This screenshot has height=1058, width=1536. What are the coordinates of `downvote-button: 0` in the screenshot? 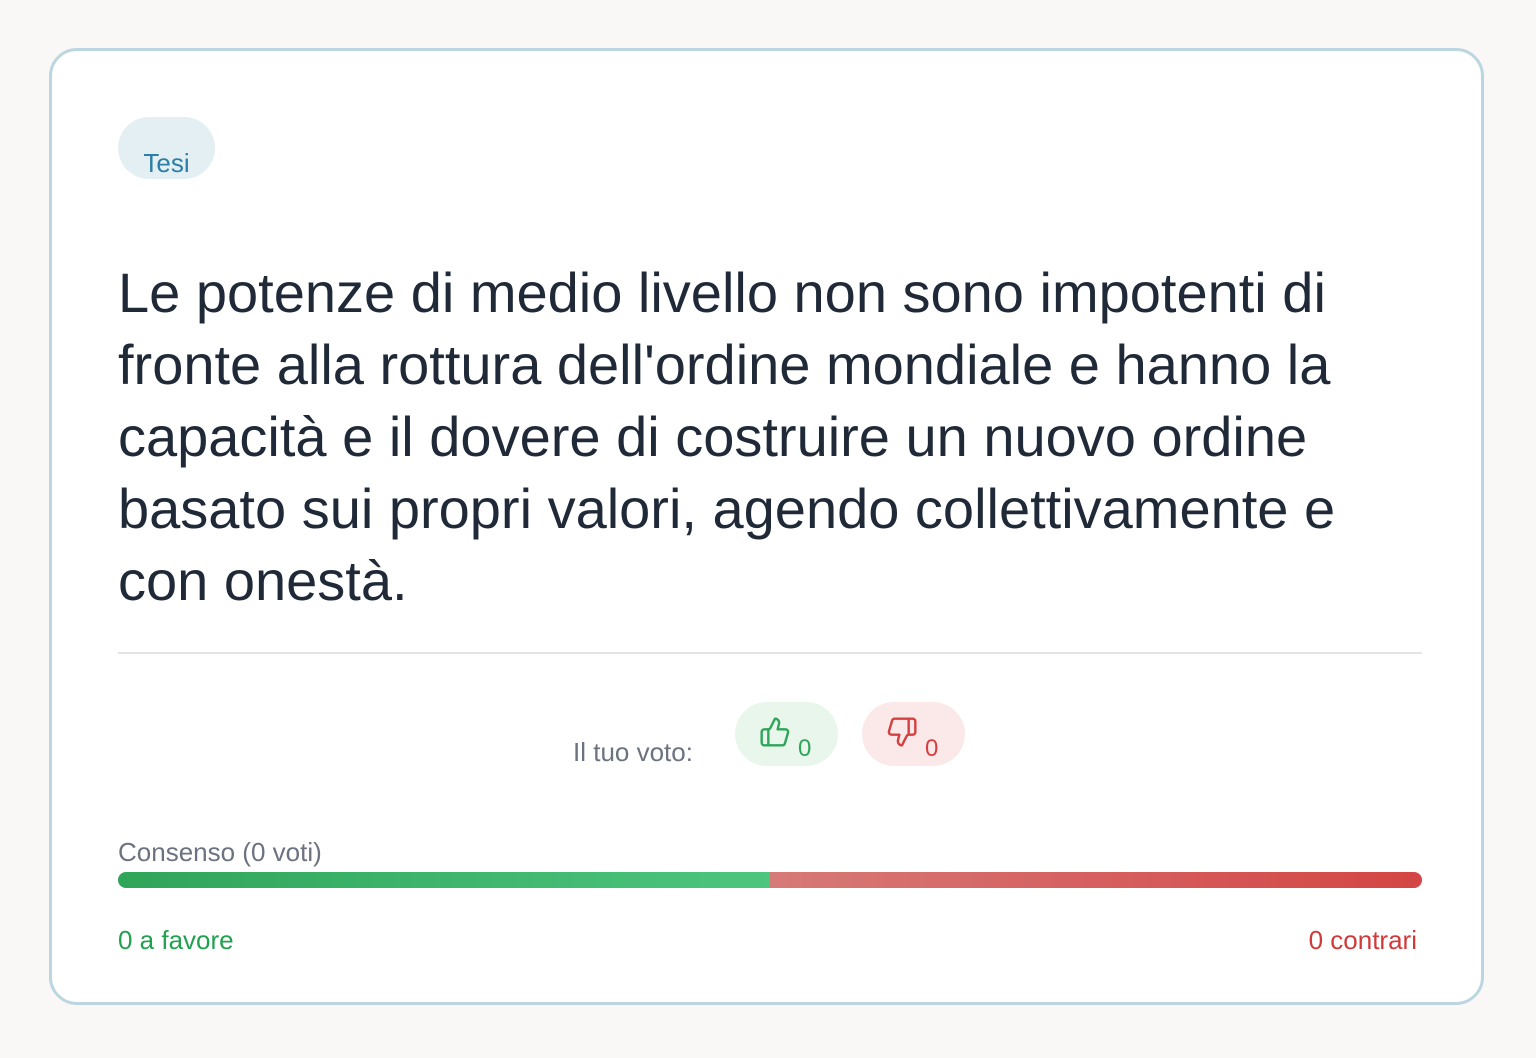 It's located at (913, 734).